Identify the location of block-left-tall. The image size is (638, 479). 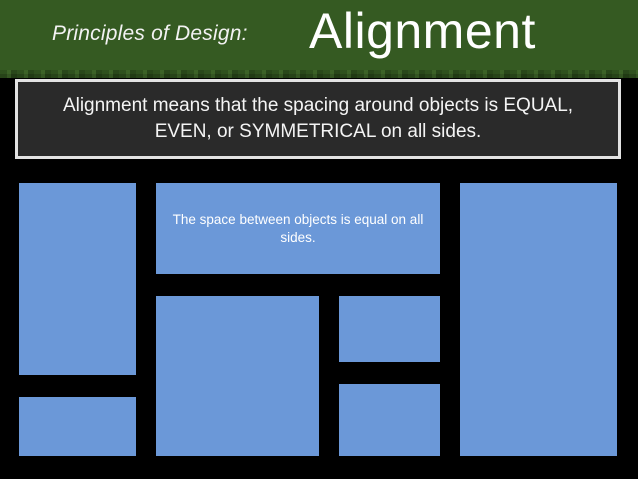
(77, 279).